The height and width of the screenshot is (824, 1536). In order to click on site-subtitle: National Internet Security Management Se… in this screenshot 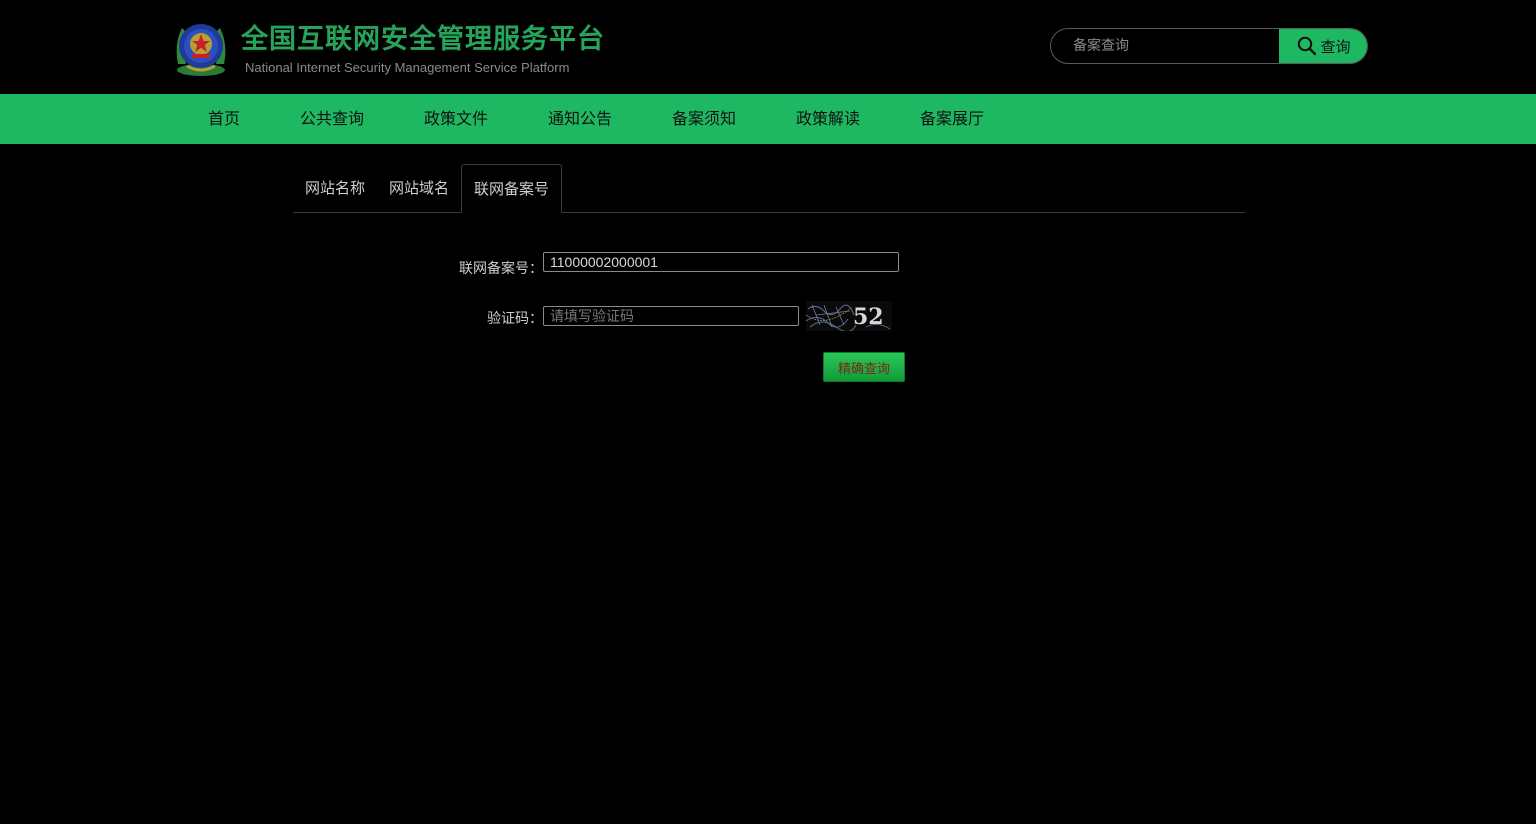, I will do `click(407, 67)`.